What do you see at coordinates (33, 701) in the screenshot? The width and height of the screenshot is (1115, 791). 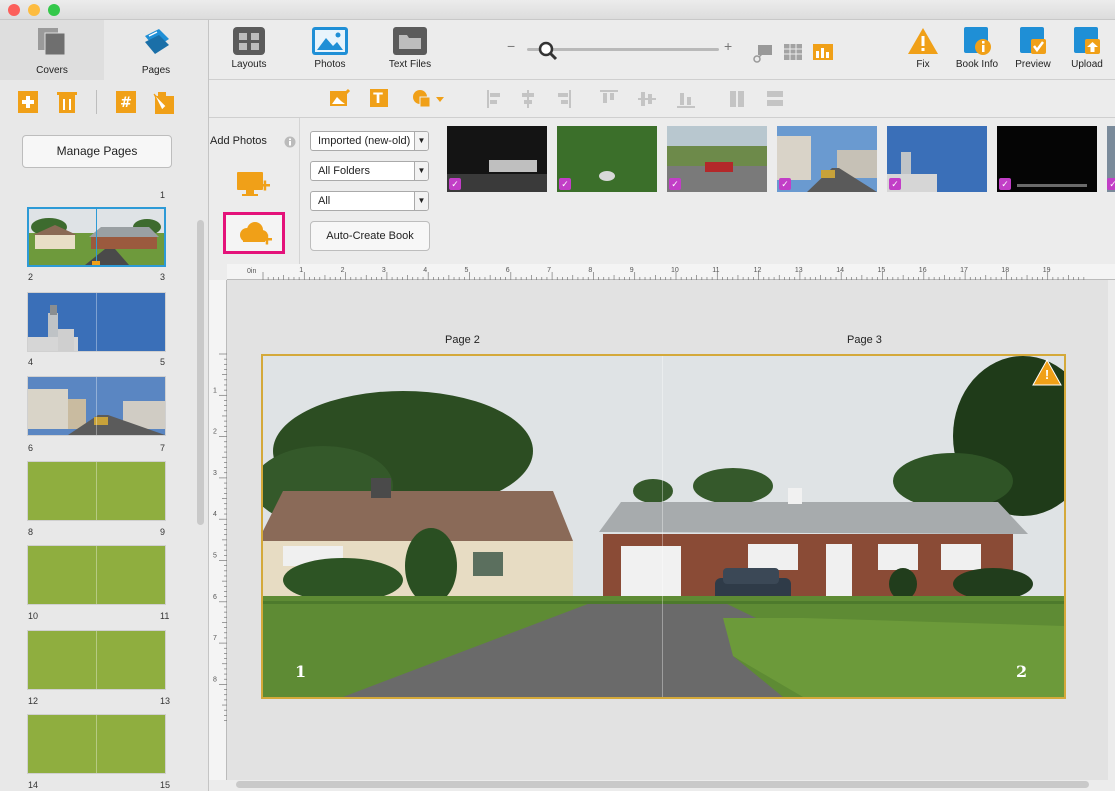 I see `page-number-left: 12` at bounding box center [33, 701].